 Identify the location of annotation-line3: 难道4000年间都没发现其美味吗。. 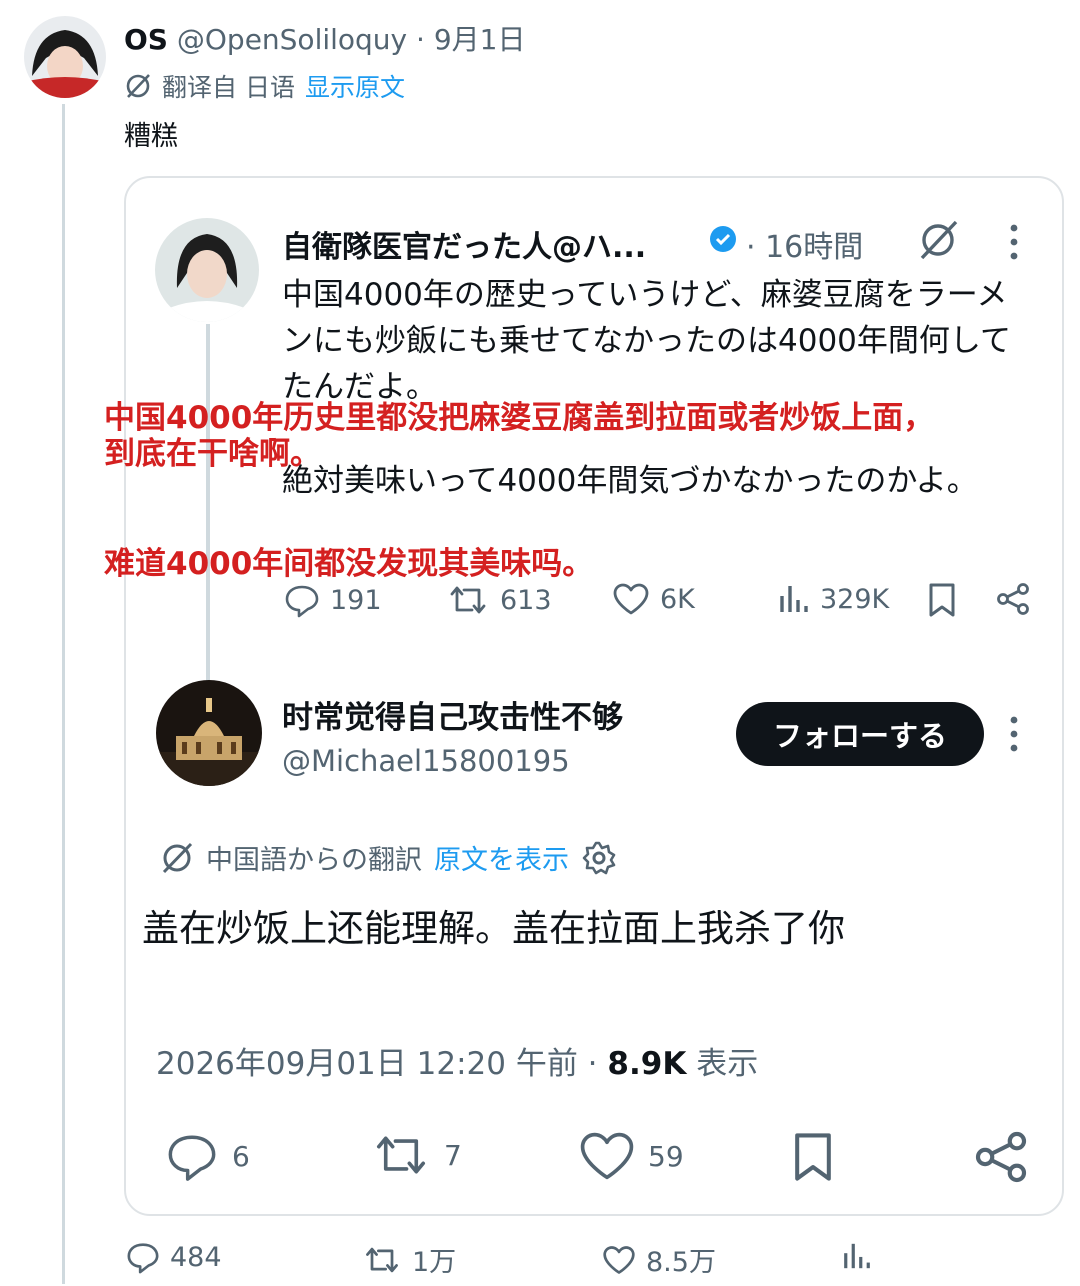
(349, 564).